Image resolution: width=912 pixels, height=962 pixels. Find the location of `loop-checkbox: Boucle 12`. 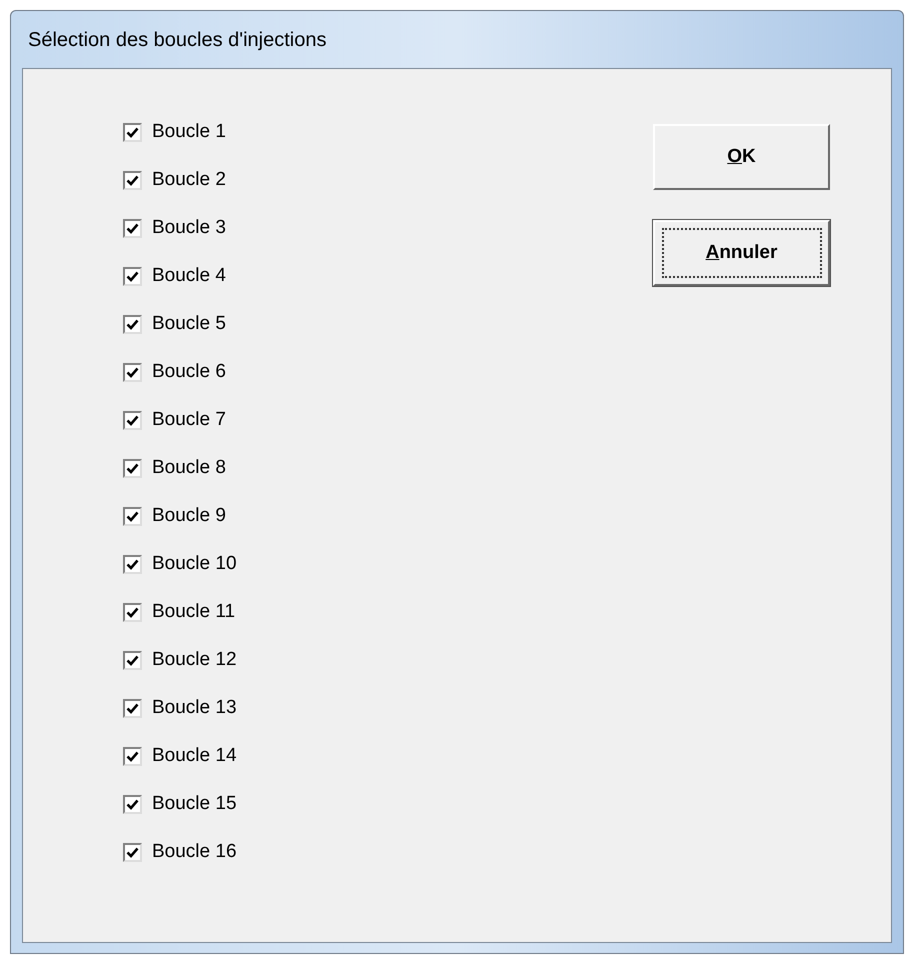

loop-checkbox: Boucle 12 is located at coordinates (388, 660).